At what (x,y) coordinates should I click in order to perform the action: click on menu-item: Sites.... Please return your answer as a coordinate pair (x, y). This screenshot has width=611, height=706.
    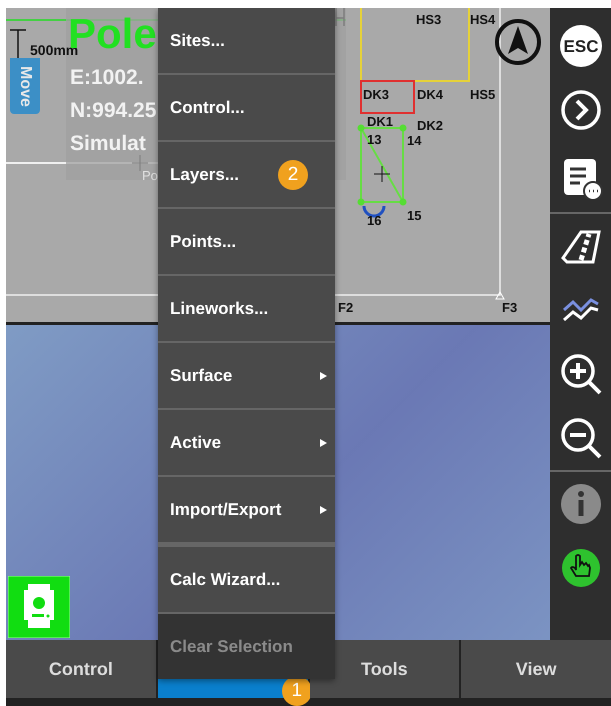
    Looking at the image, I should click on (246, 40).